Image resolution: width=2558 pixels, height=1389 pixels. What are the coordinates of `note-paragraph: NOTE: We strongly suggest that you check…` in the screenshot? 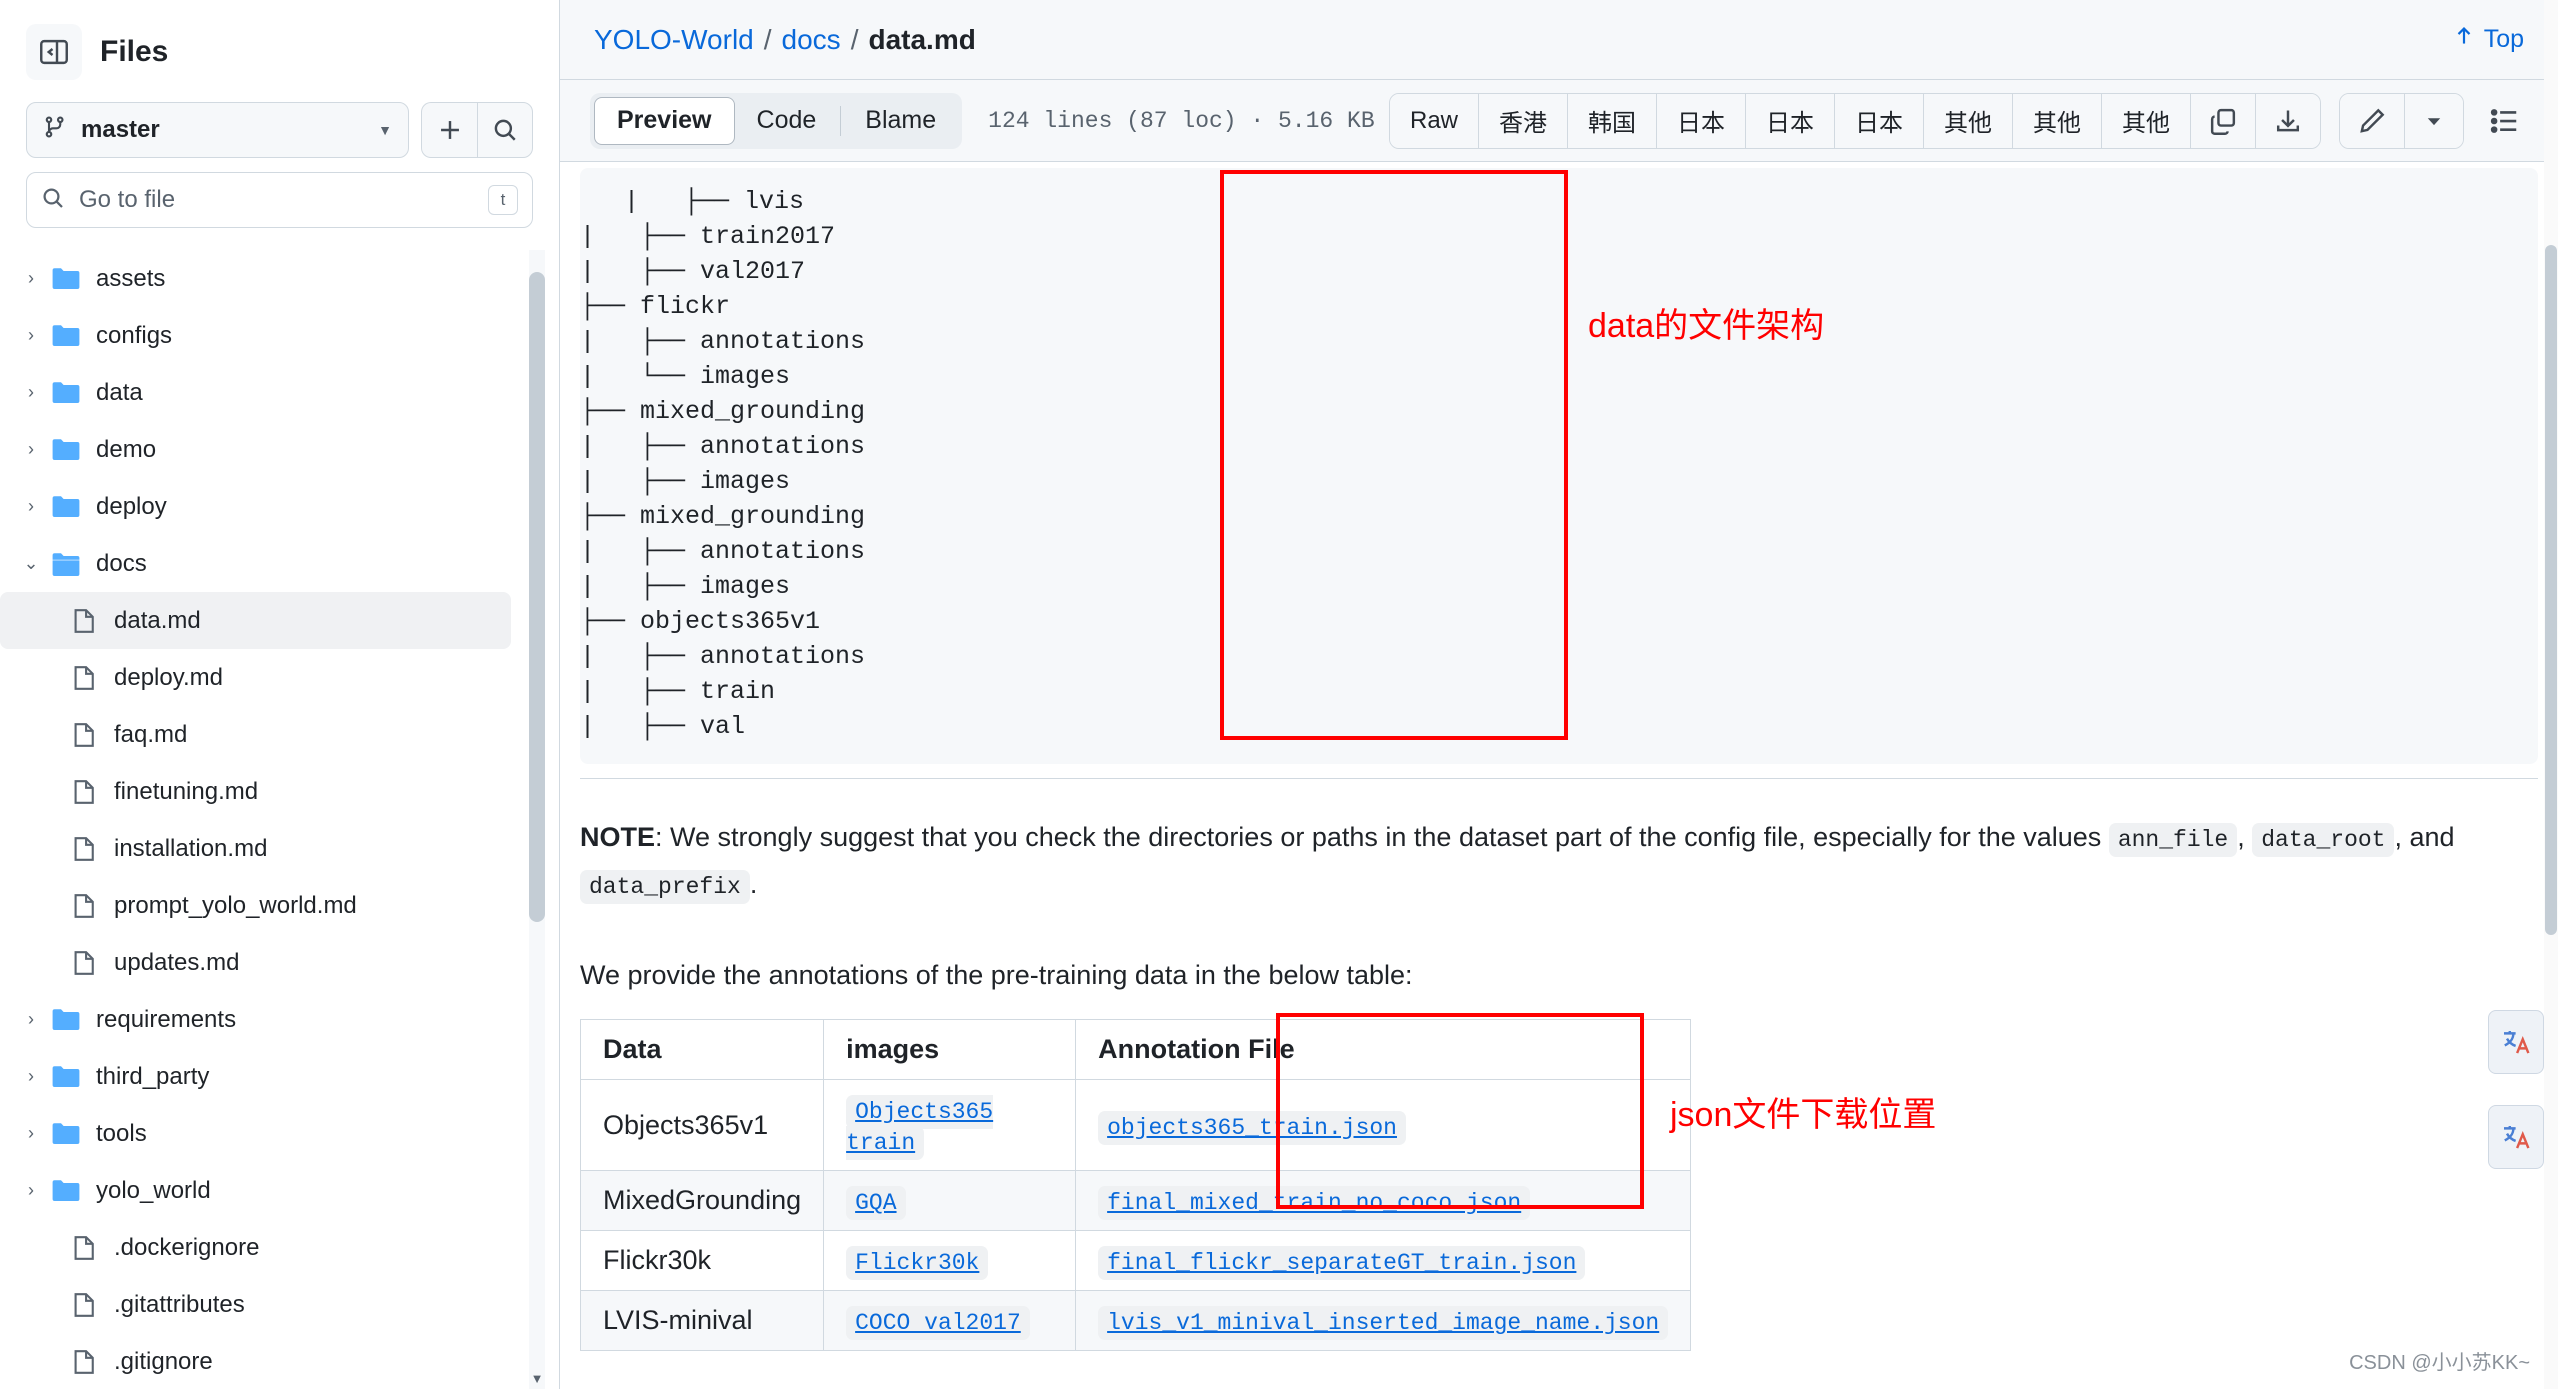 It's located at (1559, 862).